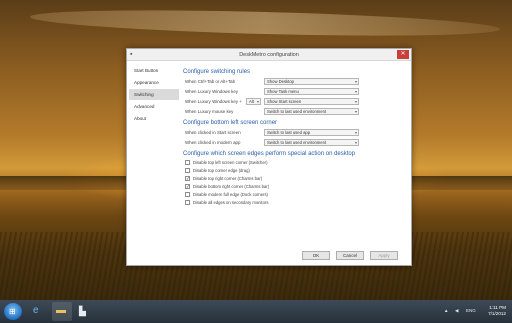 The height and width of the screenshot is (323, 512). Describe the element at coordinates (211, 91) in the screenshot. I see `row-label: When Luxury Windows key` at that location.